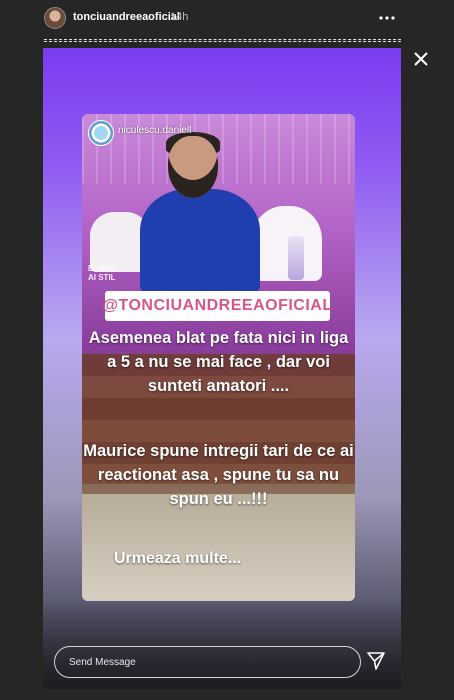 This screenshot has height=700, width=454. I want to click on person-head, so click(193, 167).